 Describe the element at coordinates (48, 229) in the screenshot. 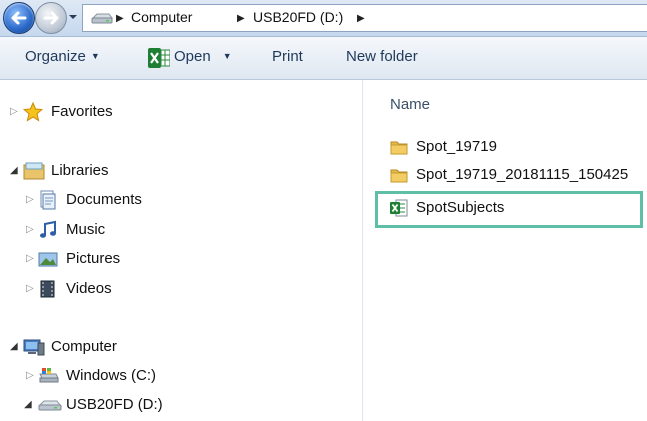

I see `music-icon` at that location.